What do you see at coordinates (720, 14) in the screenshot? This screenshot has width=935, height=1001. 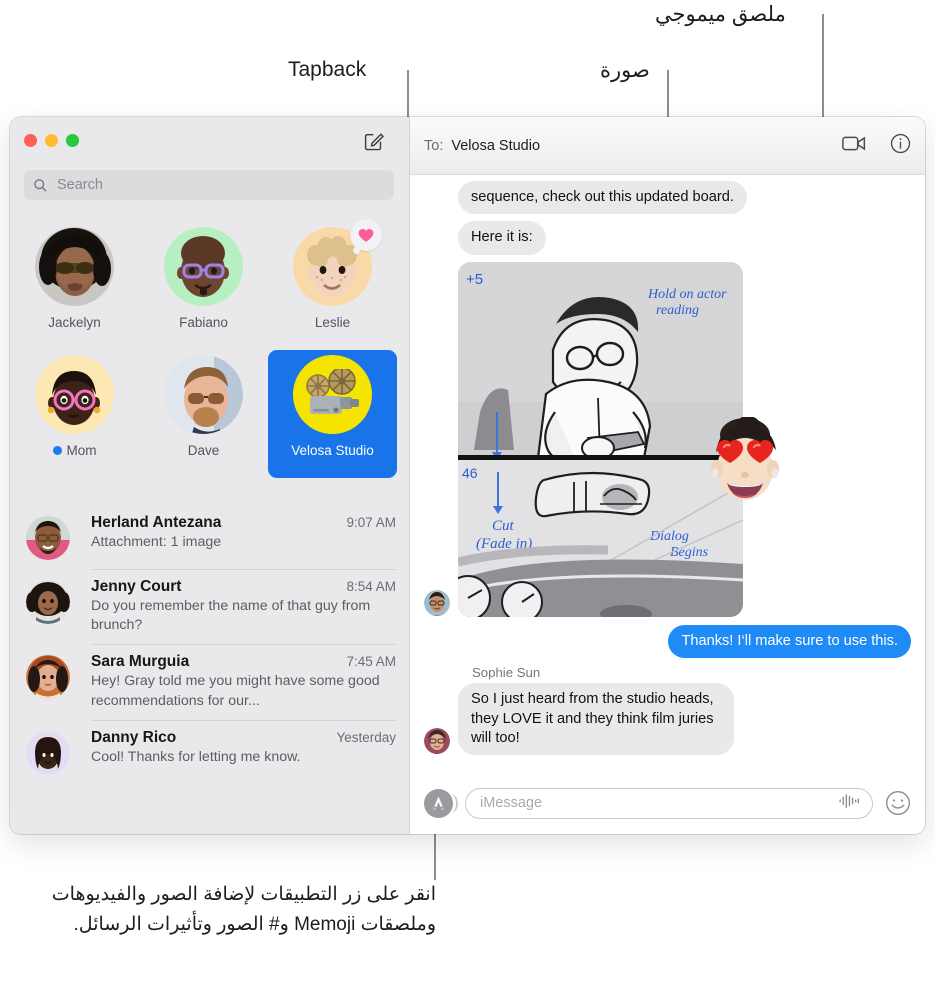 I see `callout-label-memoji-sticker: ملصق ميموجي` at bounding box center [720, 14].